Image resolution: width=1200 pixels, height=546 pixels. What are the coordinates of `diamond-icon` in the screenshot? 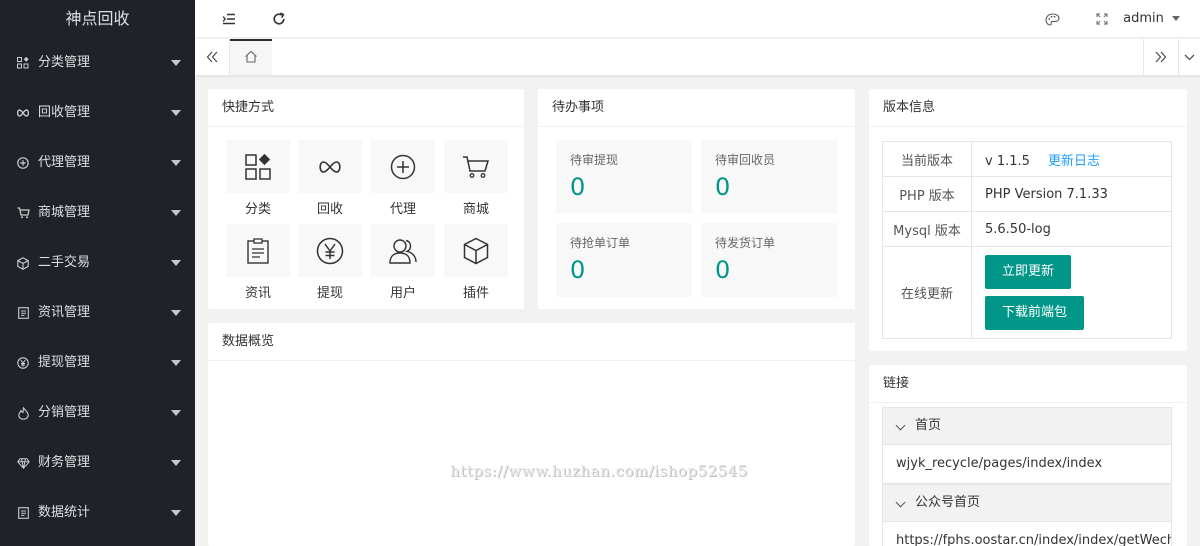 It's located at (23, 463).